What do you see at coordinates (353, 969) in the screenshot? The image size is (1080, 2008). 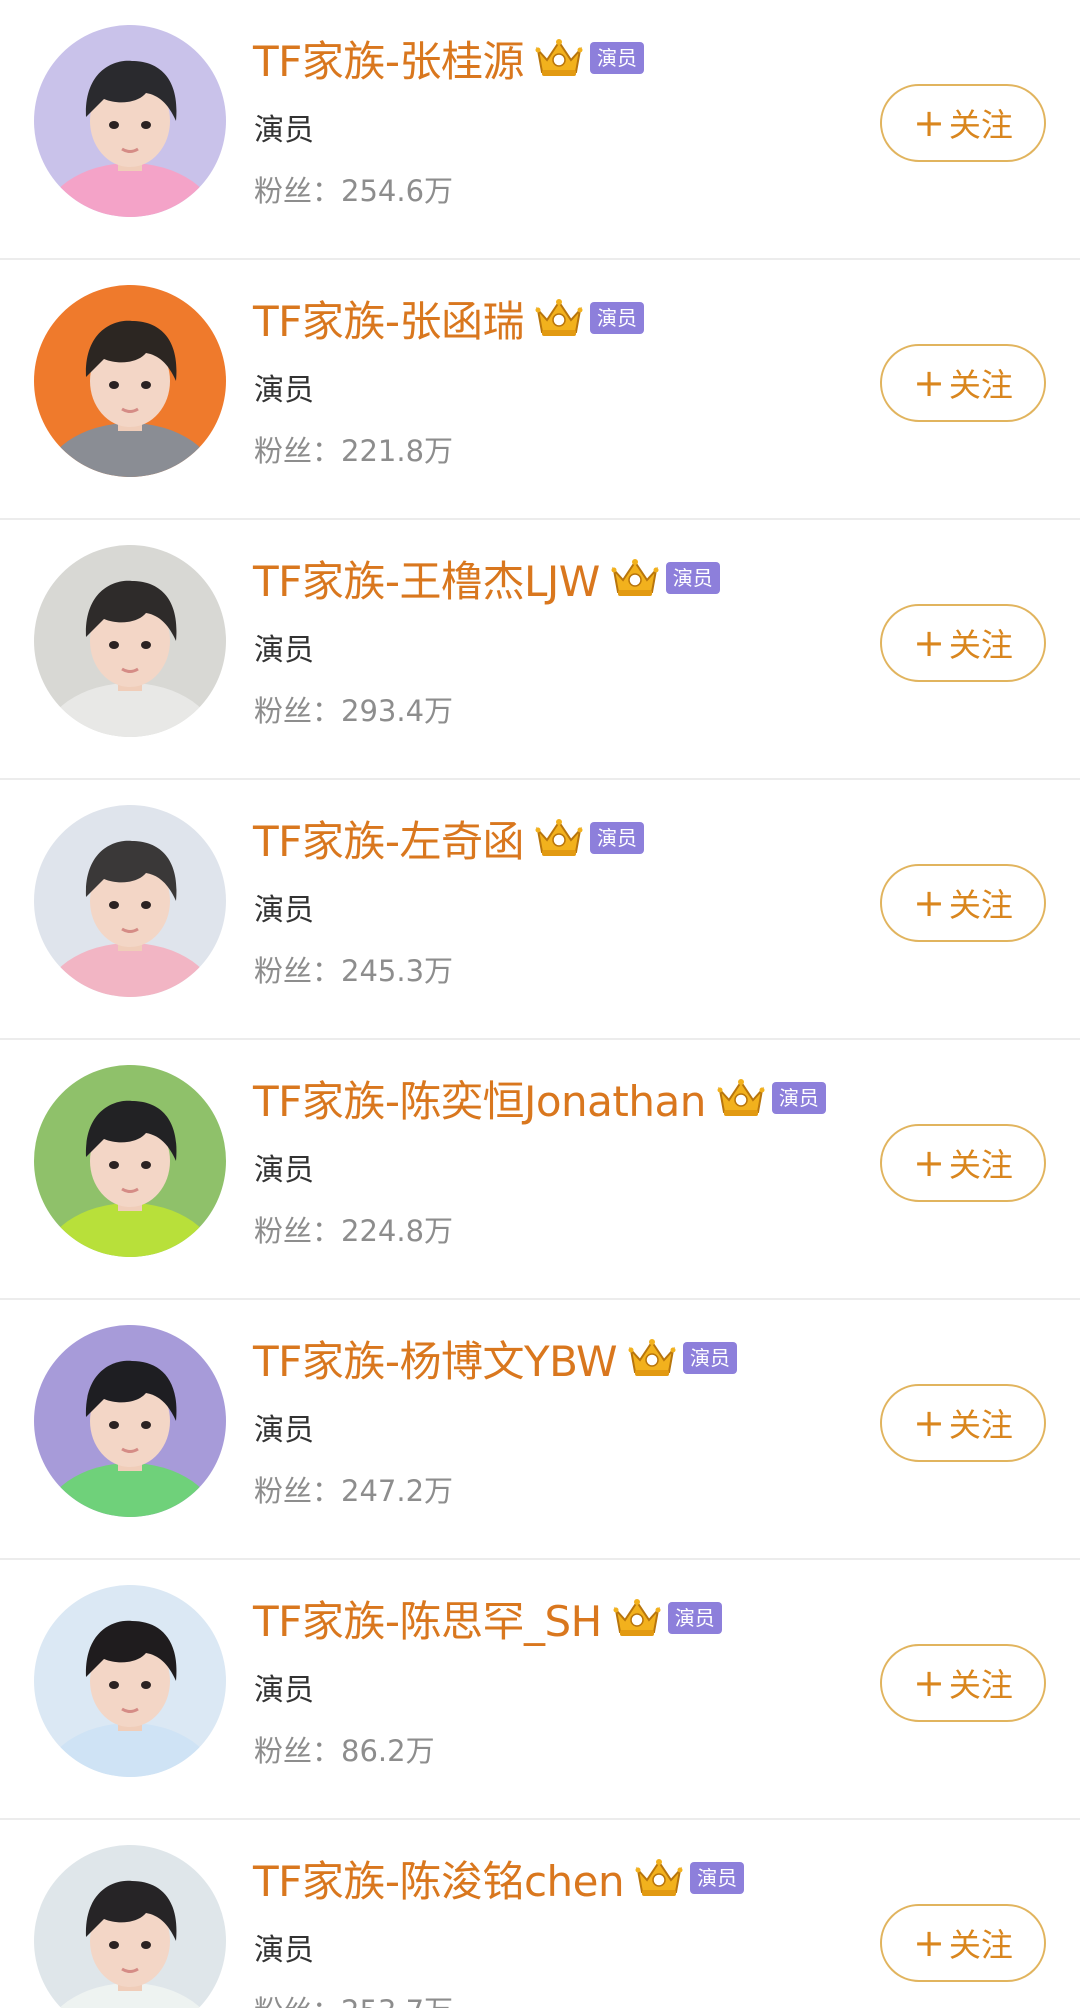 I see `fans-count: 粉丝：245.3万` at bounding box center [353, 969].